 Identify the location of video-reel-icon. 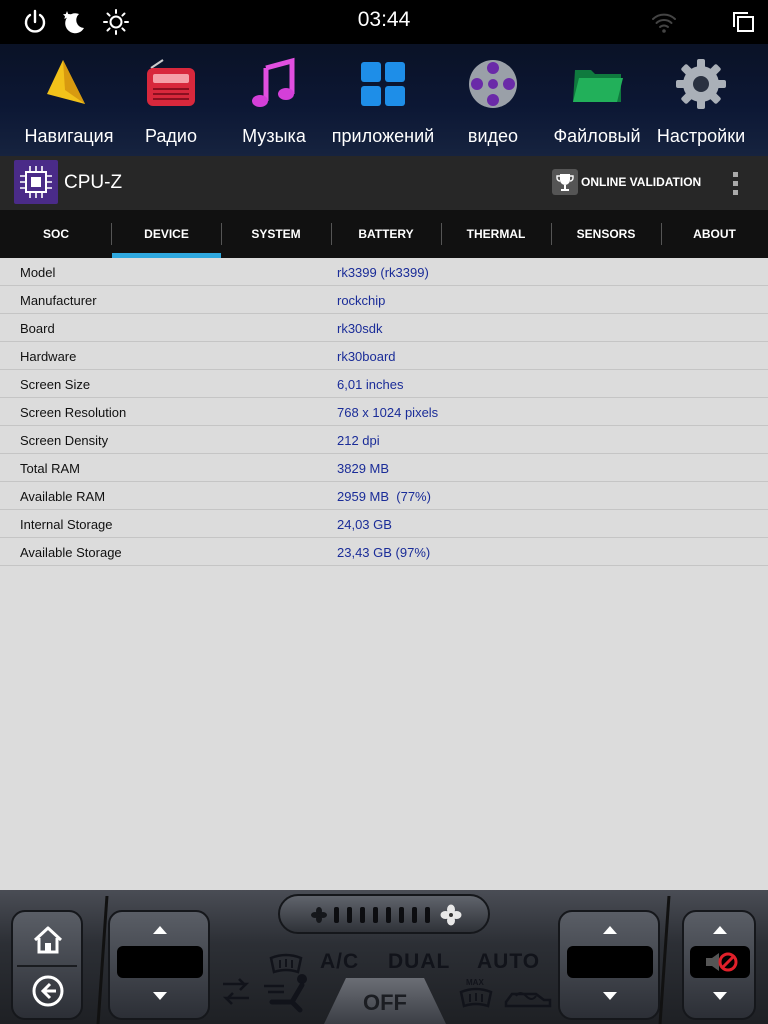
(493, 84).